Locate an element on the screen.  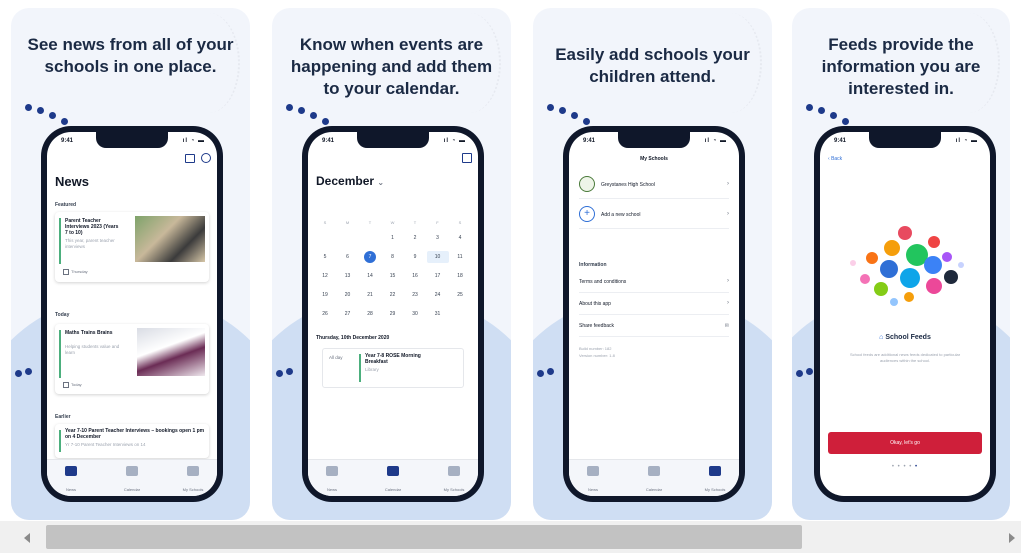
section-information: Information is located at coordinates (593, 265).